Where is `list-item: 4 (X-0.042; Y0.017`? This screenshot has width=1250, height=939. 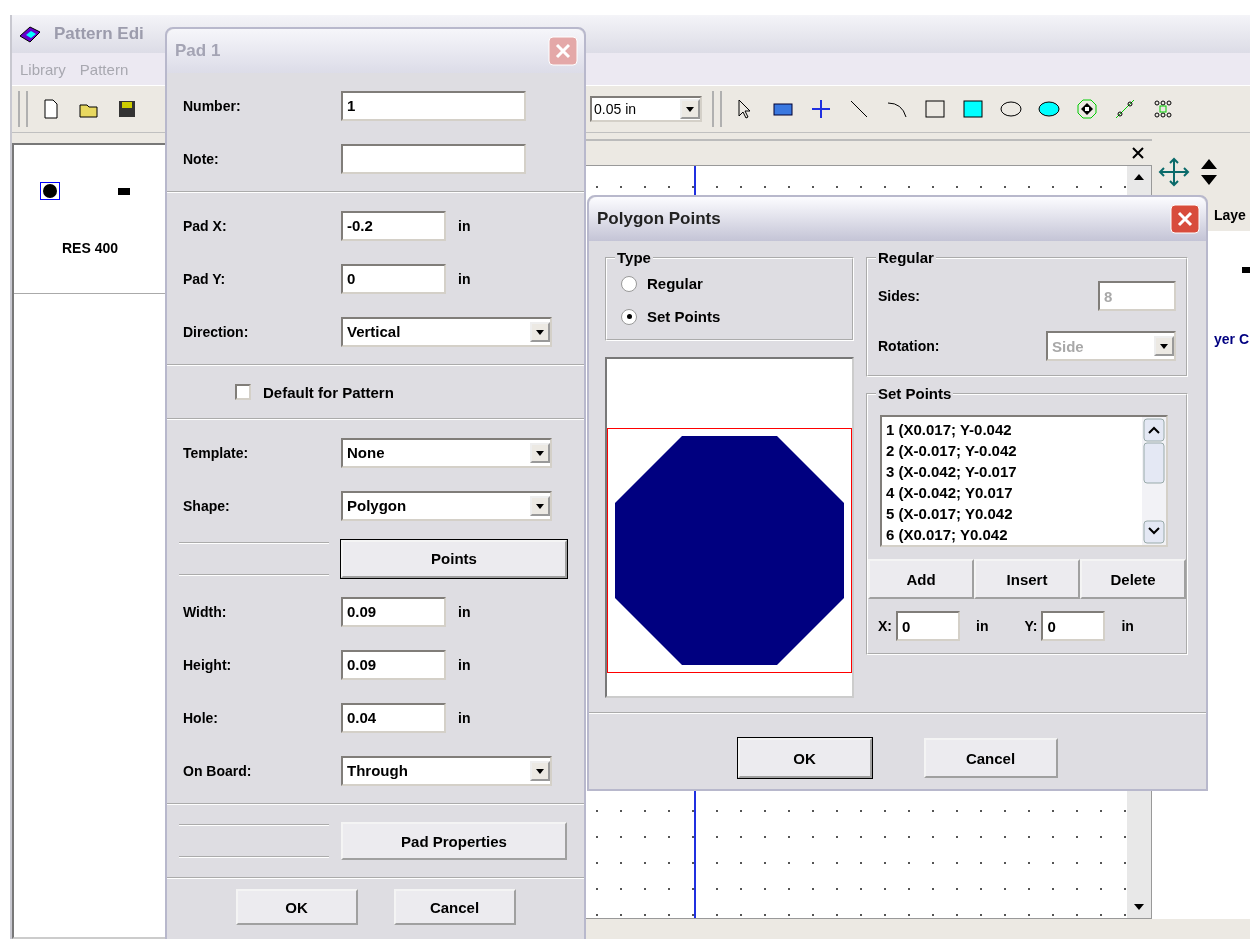
list-item: 4 (X-0.042; Y0.017 is located at coordinates (1012, 492).